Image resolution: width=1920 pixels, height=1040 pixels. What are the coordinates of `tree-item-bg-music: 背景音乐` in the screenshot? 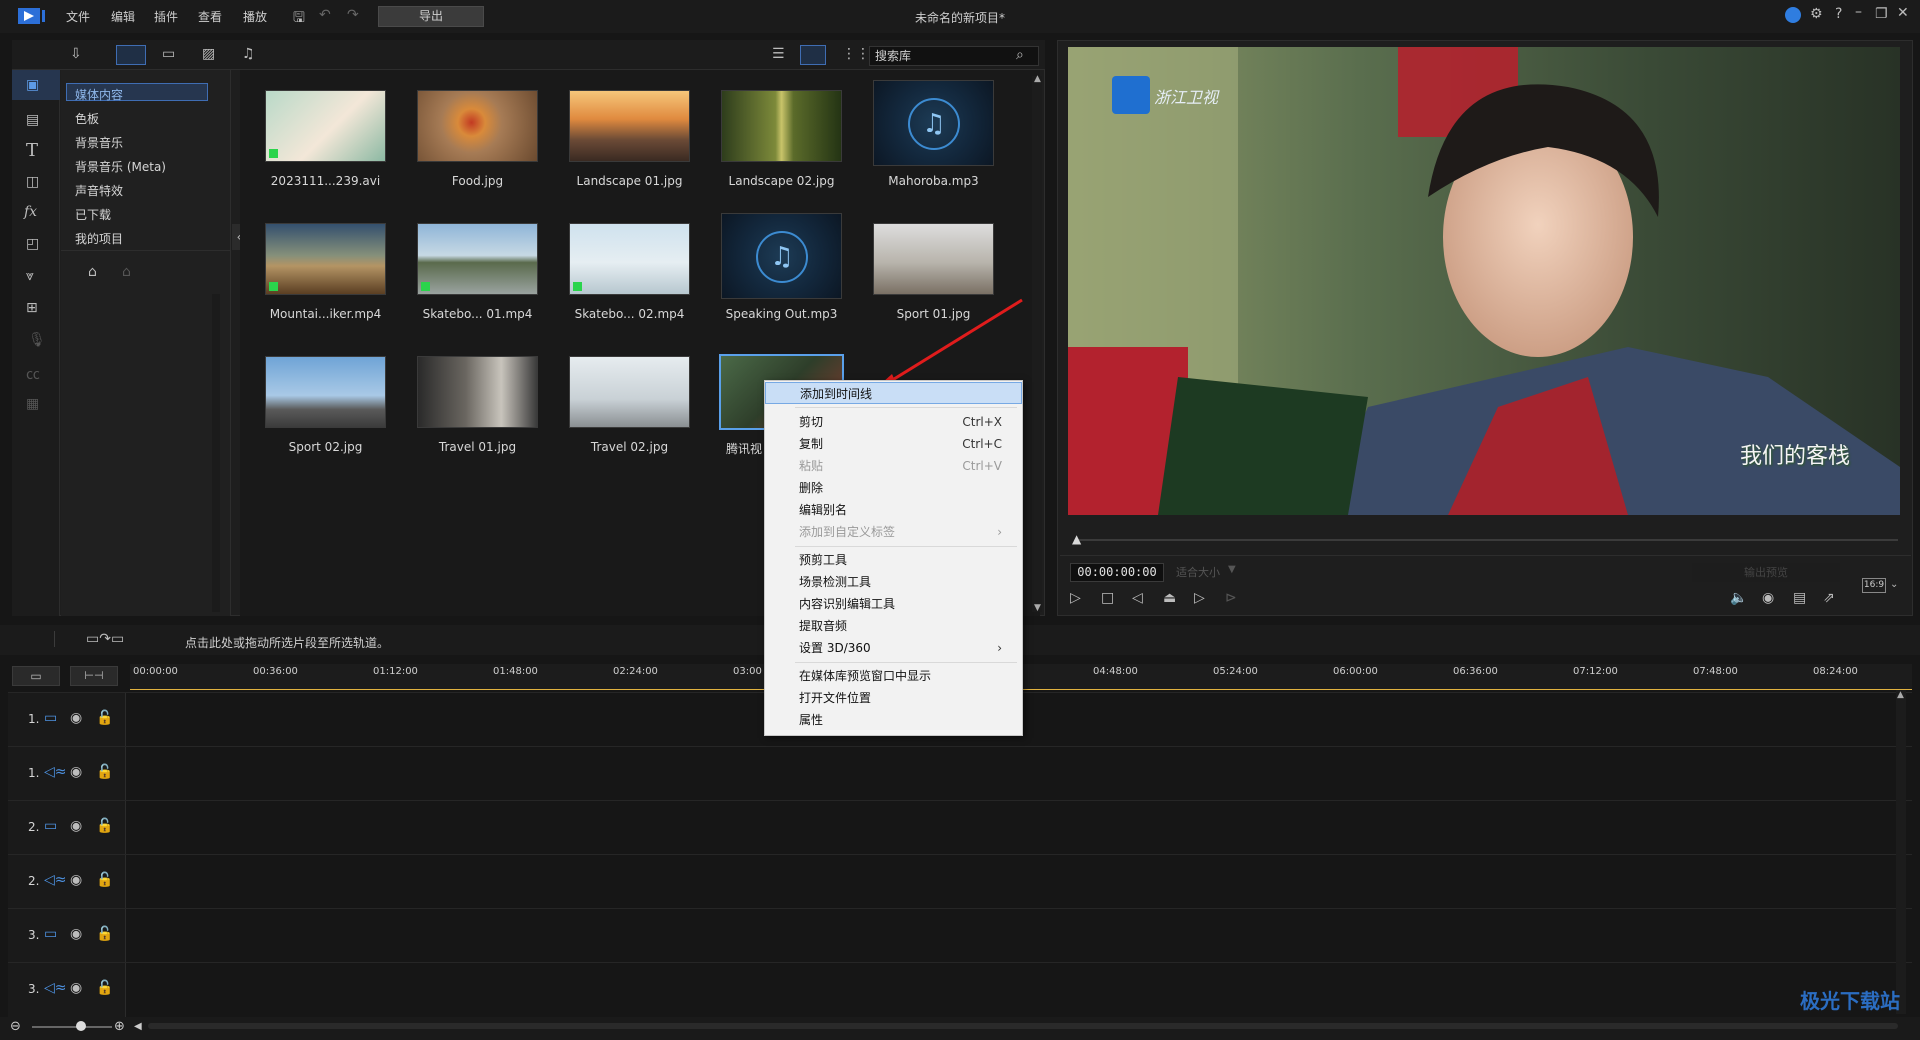 It's located at (99, 142).